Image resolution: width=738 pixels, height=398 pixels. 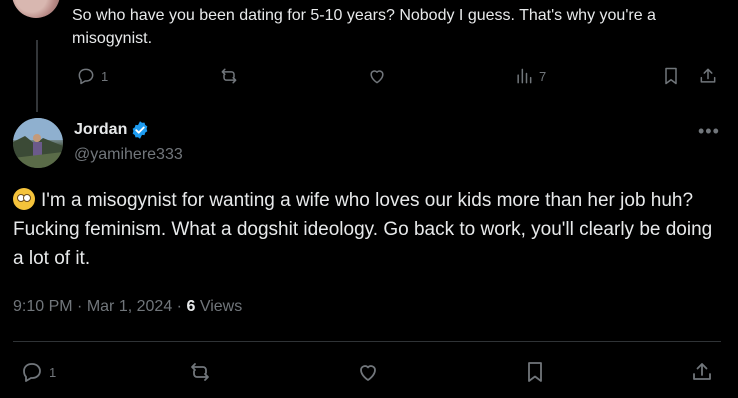 What do you see at coordinates (221, 306) in the screenshot?
I see `tweet-views-label: Views` at bounding box center [221, 306].